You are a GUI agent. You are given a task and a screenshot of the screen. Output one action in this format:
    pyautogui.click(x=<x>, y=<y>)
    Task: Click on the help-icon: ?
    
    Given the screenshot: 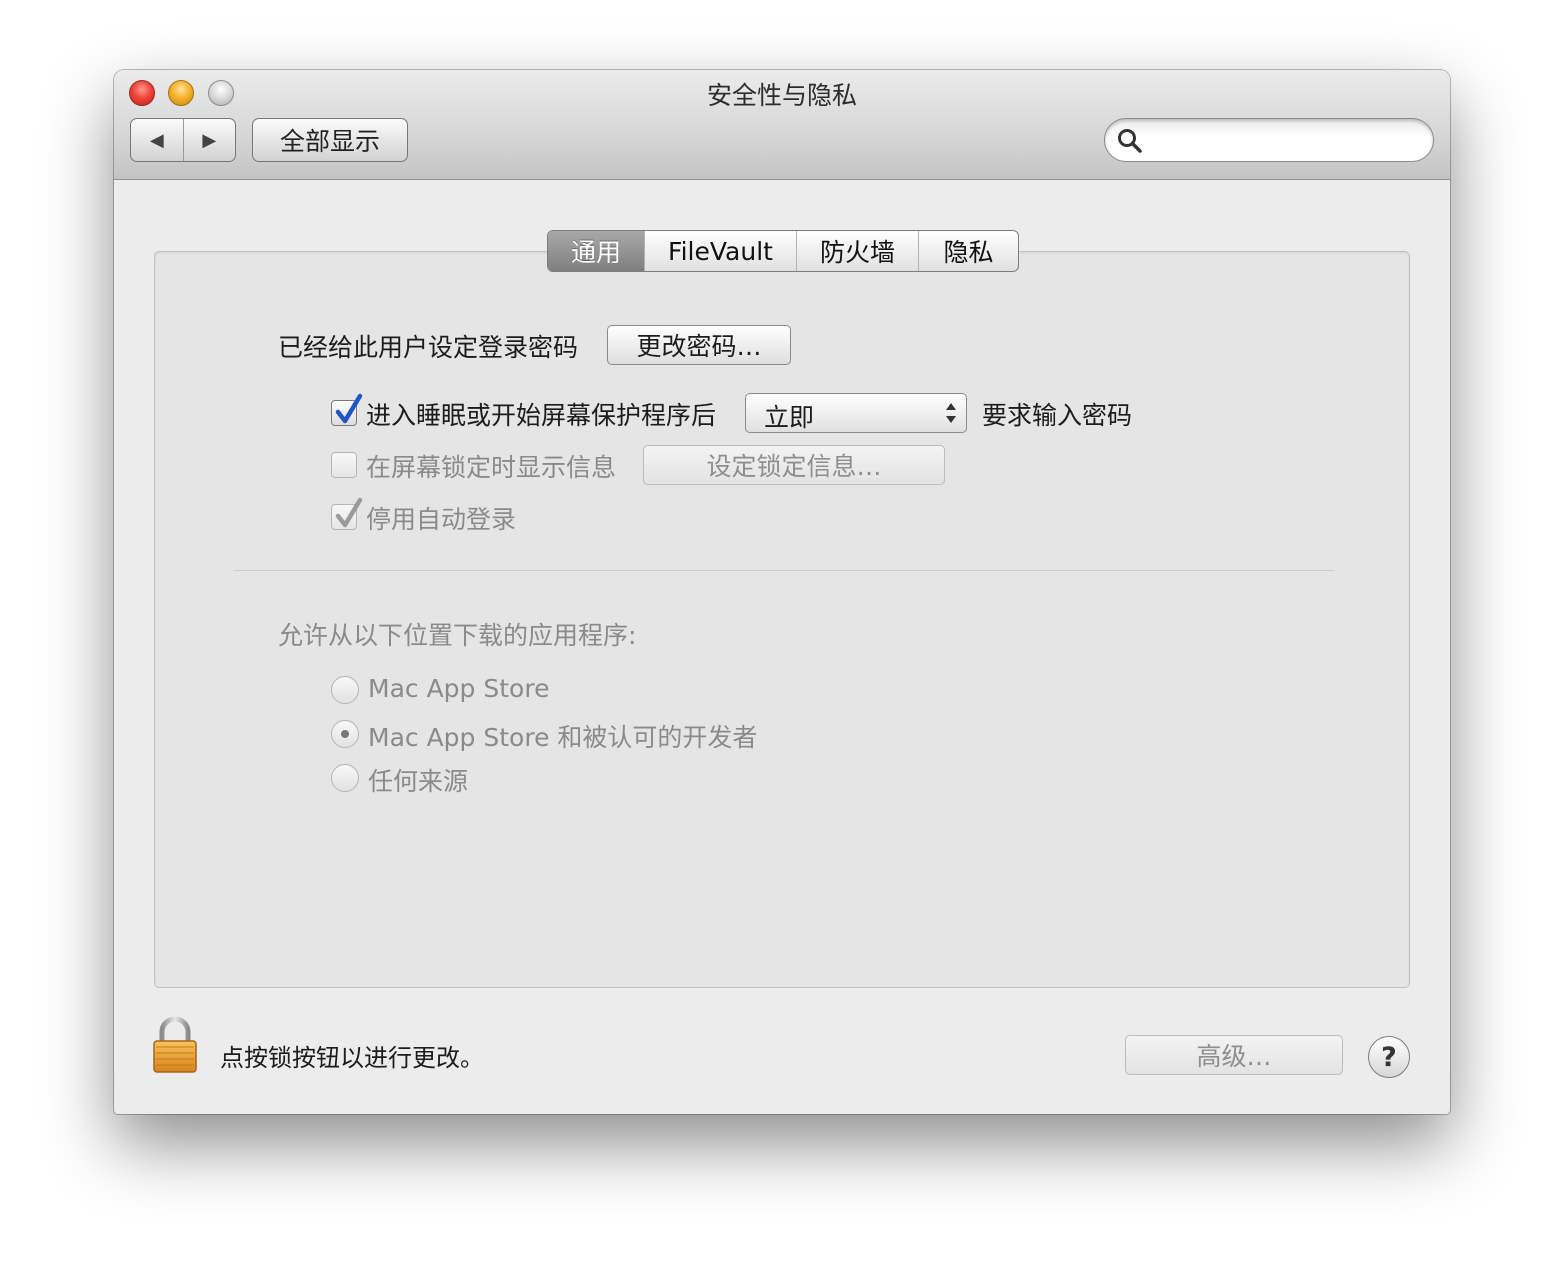 What is the action you would take?
    pyautogui.click(x=1389, y=1057)
    